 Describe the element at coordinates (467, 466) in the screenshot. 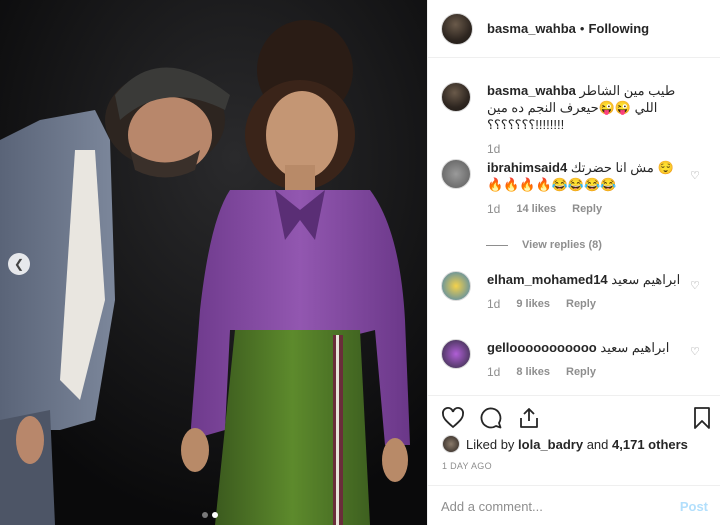

I see `posted-time: 1 DAY AGO` at that location.